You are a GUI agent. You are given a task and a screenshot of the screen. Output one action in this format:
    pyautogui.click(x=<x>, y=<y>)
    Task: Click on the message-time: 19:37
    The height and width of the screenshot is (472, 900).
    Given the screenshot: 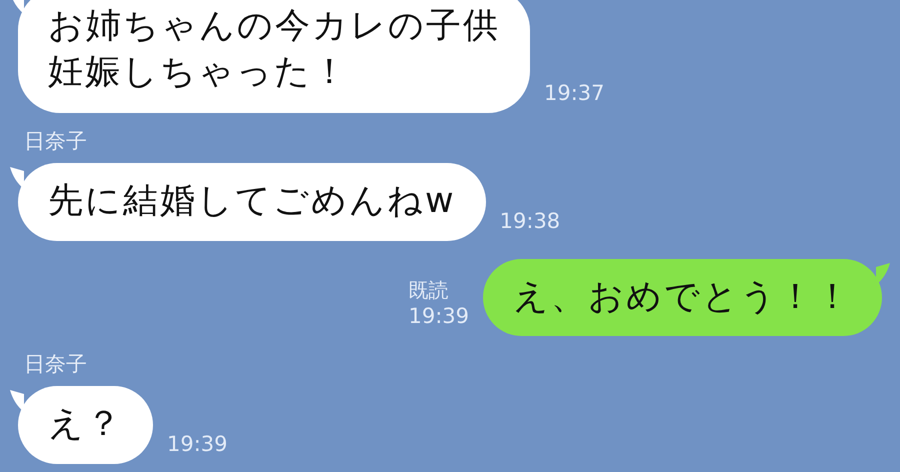 What is the action you would take?
    pyautogui.click(x=574, y=93)
    